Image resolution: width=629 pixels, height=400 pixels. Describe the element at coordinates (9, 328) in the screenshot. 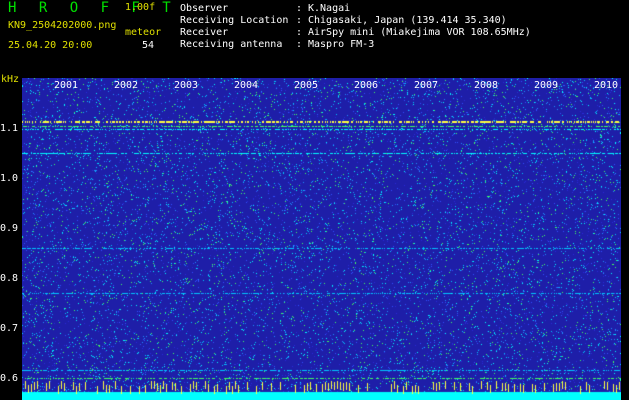

I see `y-tick-label: 0.7` at that location.